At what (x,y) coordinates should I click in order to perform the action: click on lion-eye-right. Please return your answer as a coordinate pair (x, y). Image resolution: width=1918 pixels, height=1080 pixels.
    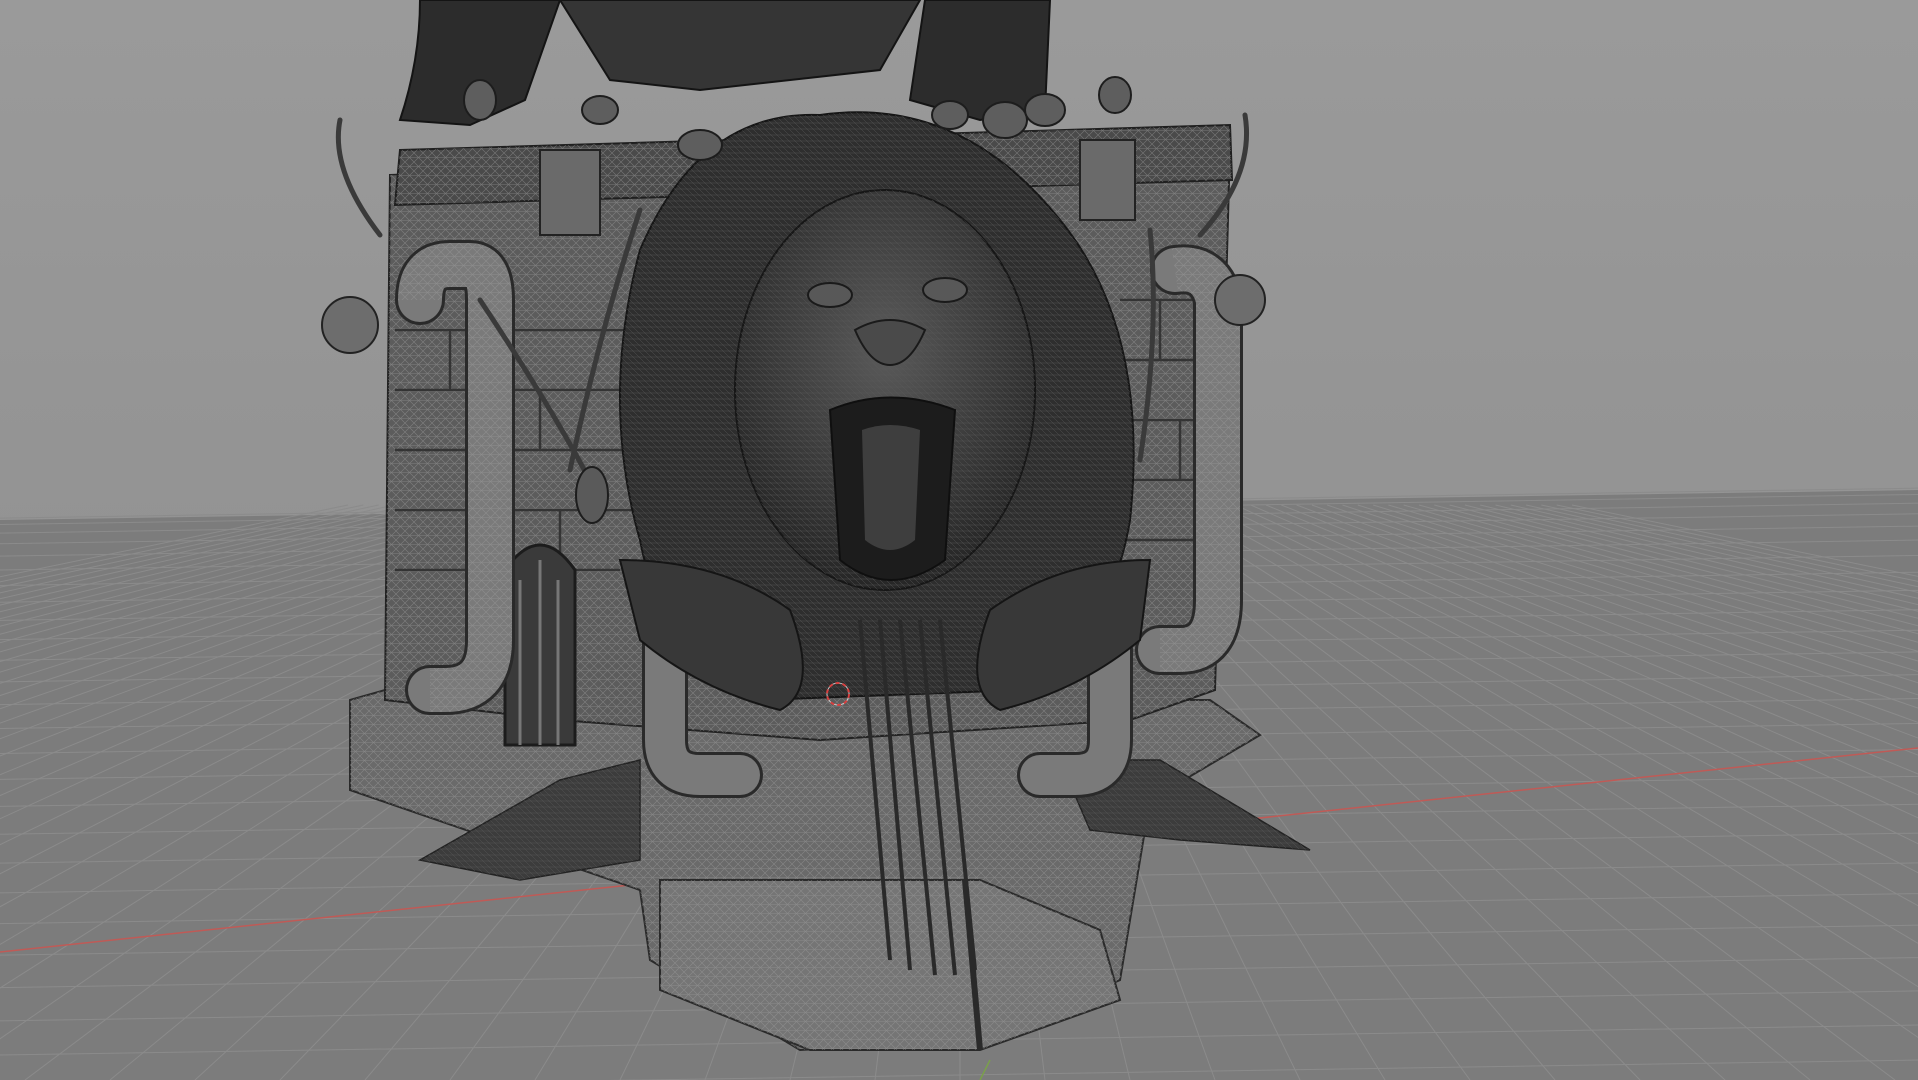
    Looking at the image, I should click on (945, 290).